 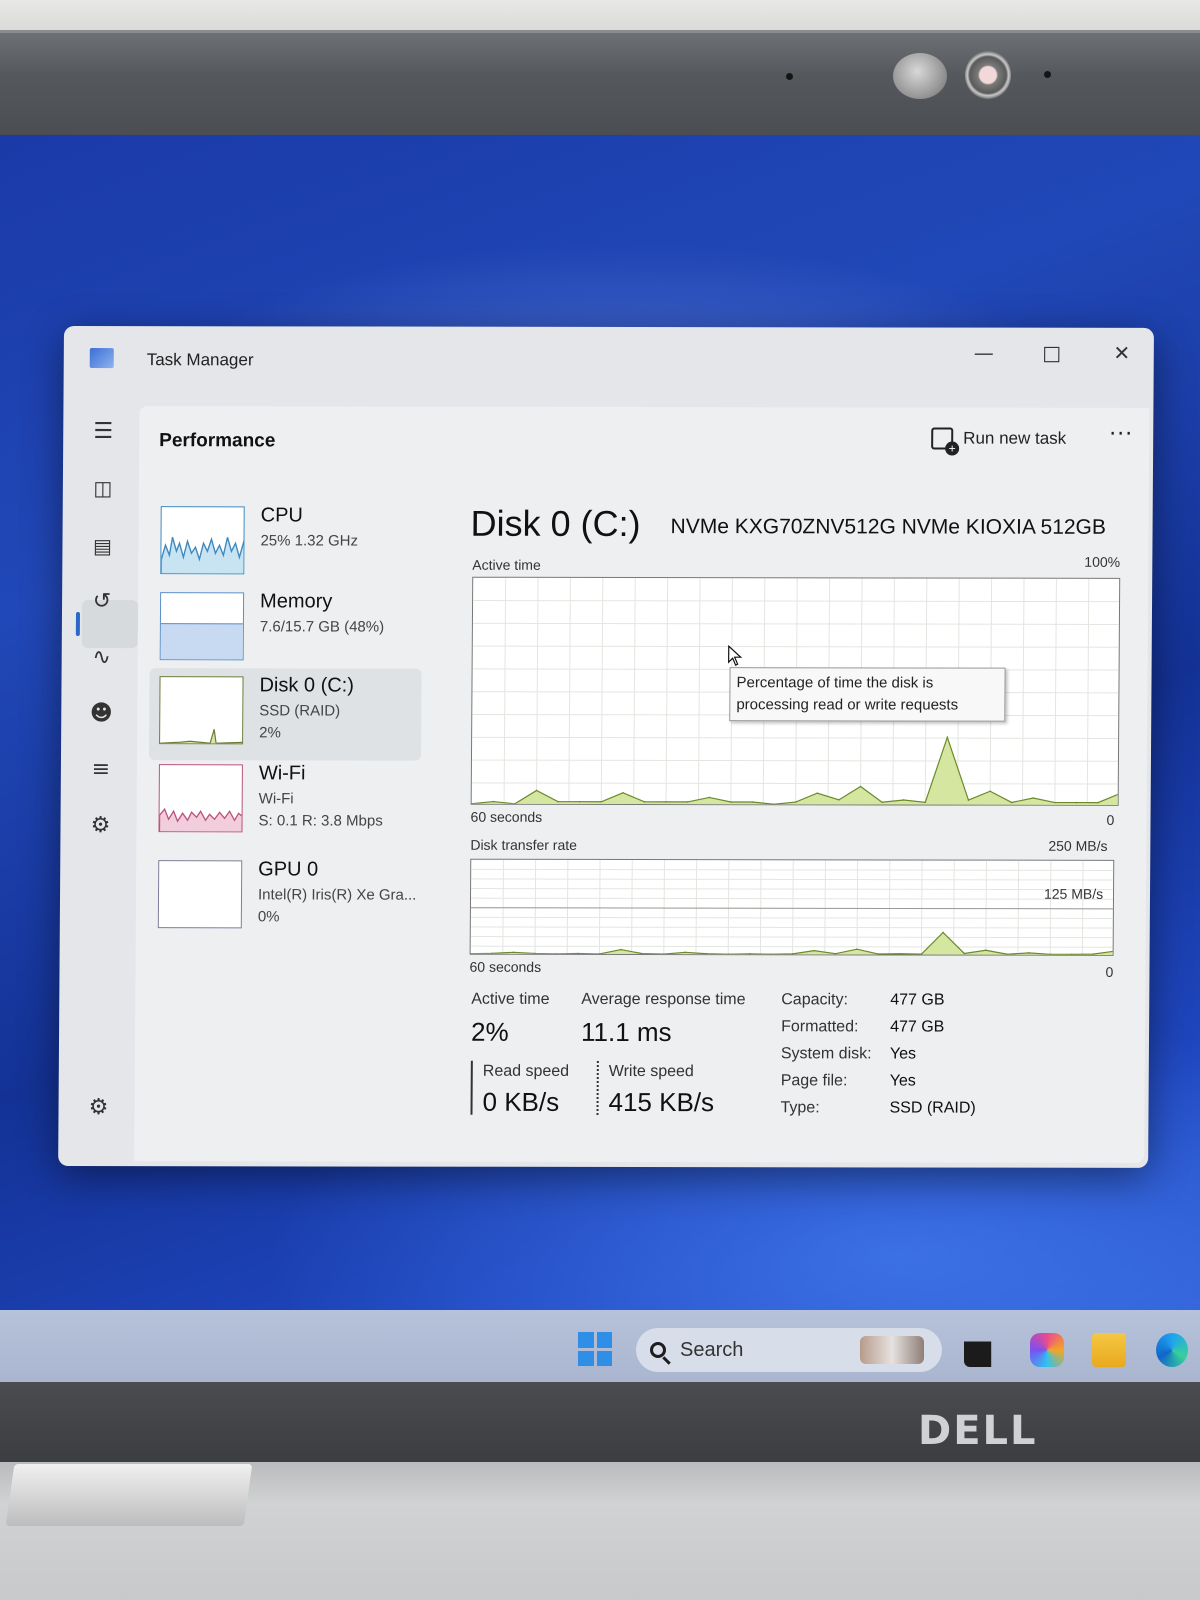 What do you see at coordinates (1109, 1350) in the screenshot?
I see `file-explorer-icon` at bounding box center [1109, 1350].